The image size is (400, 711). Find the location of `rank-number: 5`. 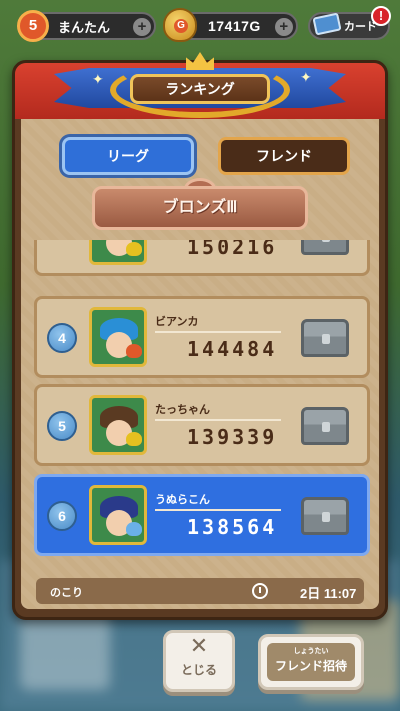

rank-number: 5 is located at coordinates (62, 426).